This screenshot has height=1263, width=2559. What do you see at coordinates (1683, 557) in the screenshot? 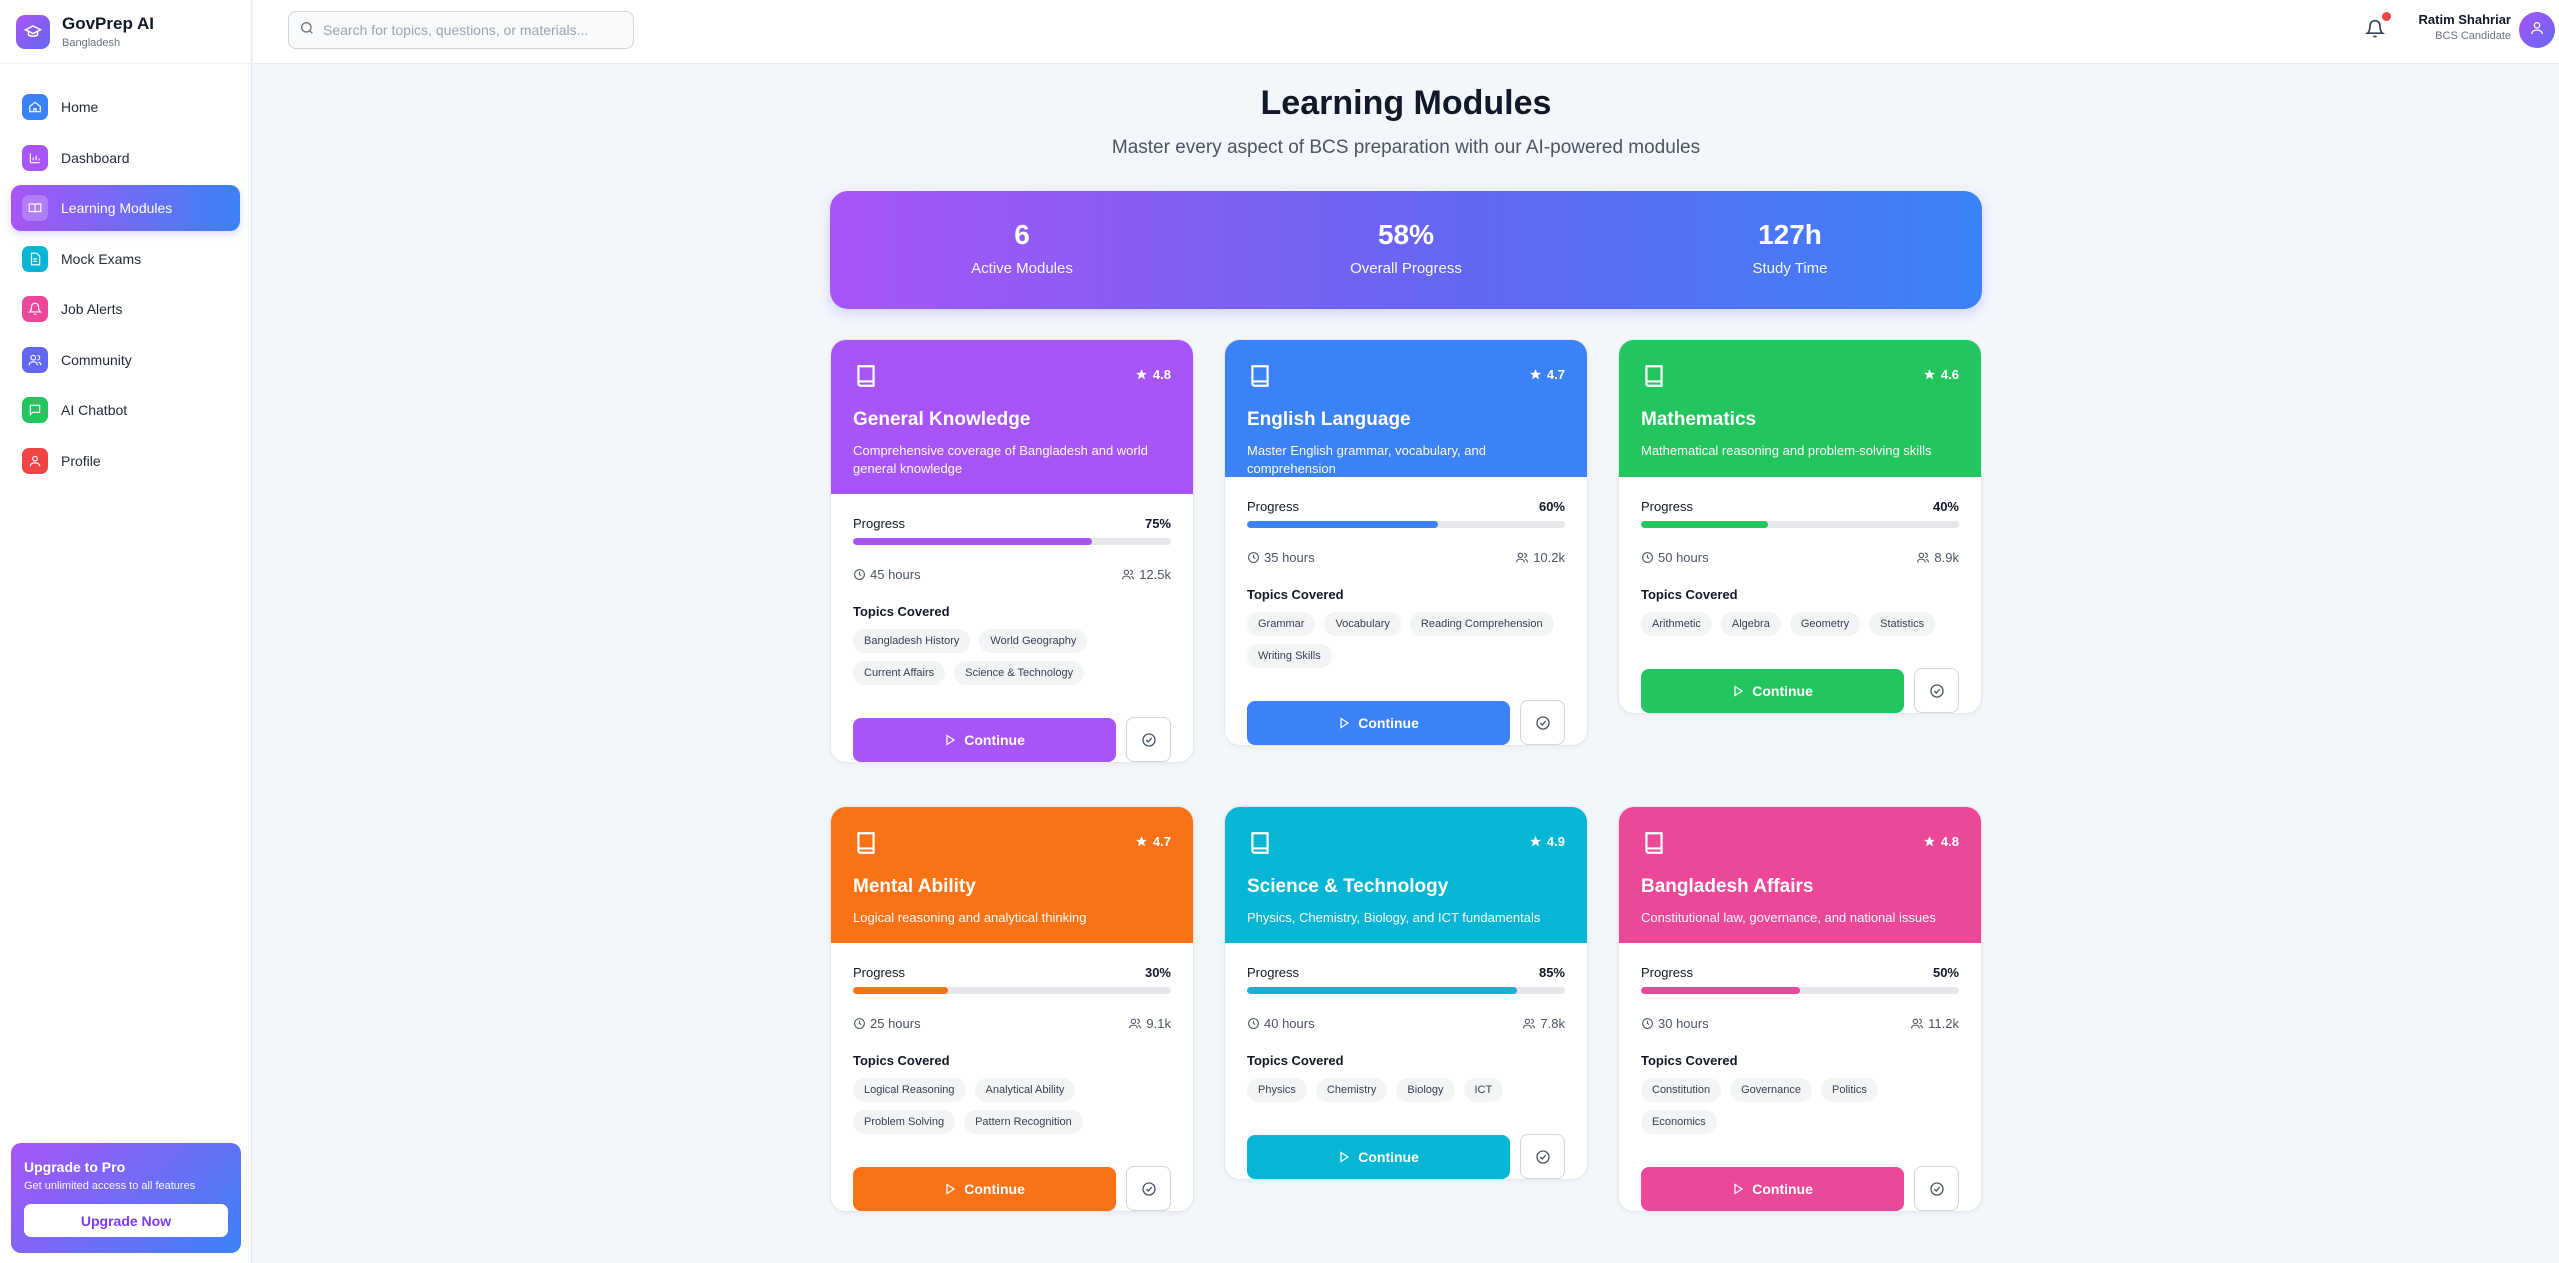
I see `hours-value: 50 hours` at bounding box center [1683, 557].